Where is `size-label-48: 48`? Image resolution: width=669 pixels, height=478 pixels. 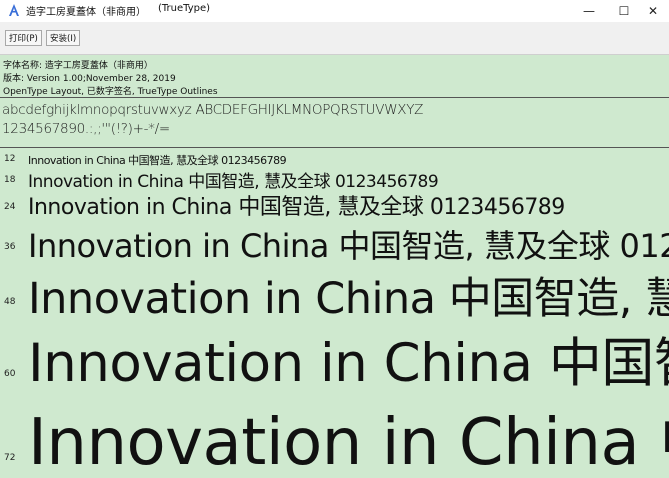 size-label-48: 48 is located at coordinates (10, 302).